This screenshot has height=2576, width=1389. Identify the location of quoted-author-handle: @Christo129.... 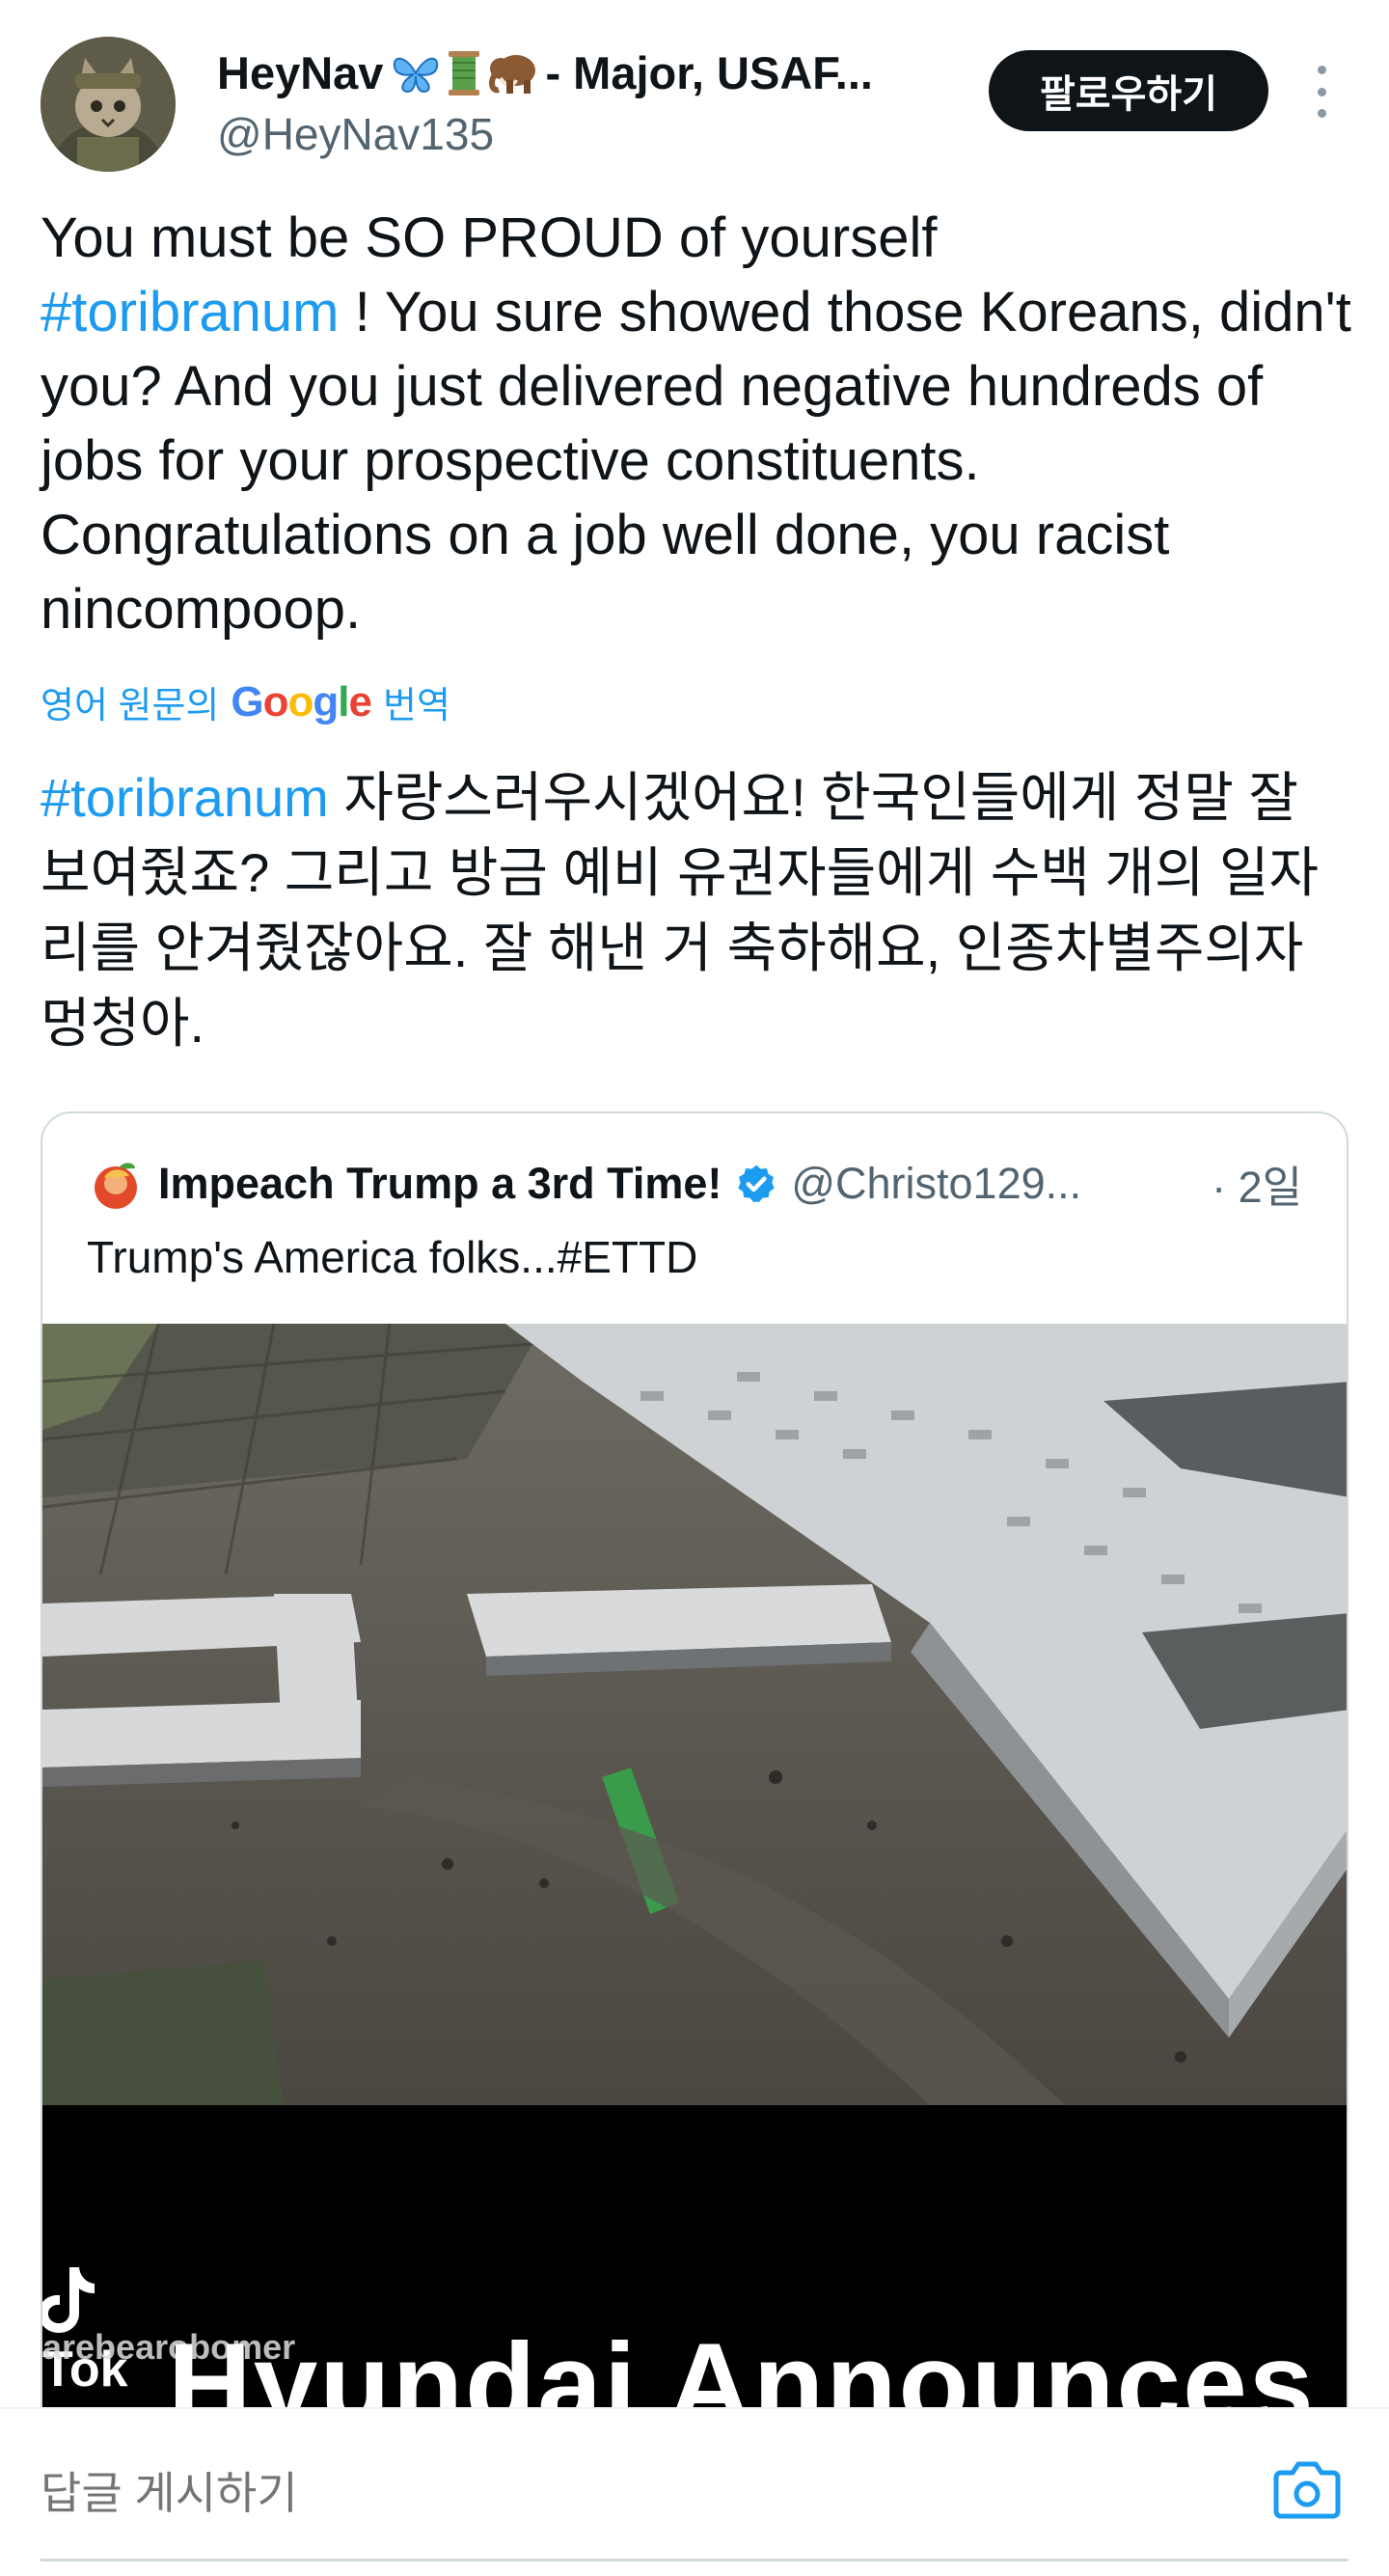
(936, 1184).